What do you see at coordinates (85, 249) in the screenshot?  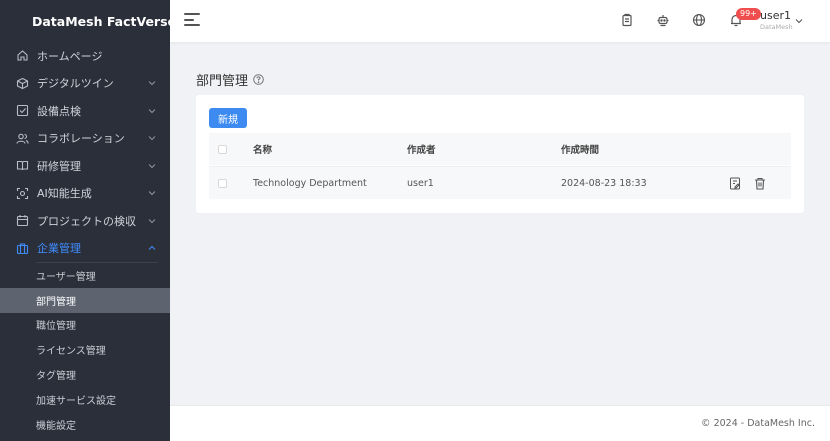 I see `sidebar-item-enterprise: 企業管理` at bounding box center [85, 249].